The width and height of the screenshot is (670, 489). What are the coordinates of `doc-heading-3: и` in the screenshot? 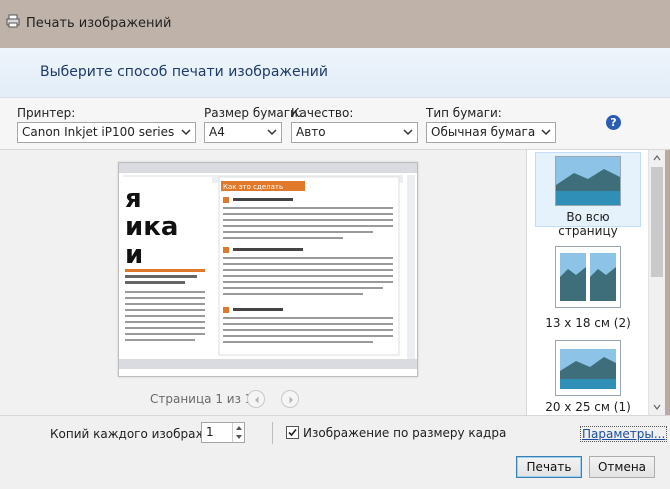 It's located at (134, 255).